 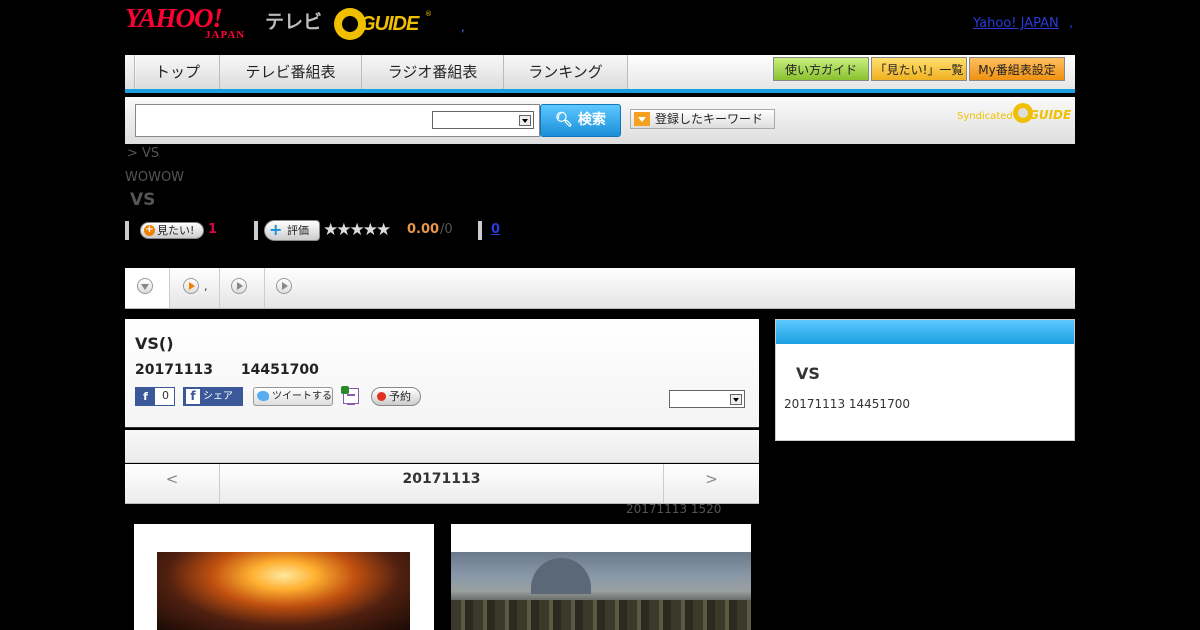 What do you see at coordinates (176, 230) in the screenshot?
I see `want-to-watch-label: 見たい!` at bounding box center [176, 230].